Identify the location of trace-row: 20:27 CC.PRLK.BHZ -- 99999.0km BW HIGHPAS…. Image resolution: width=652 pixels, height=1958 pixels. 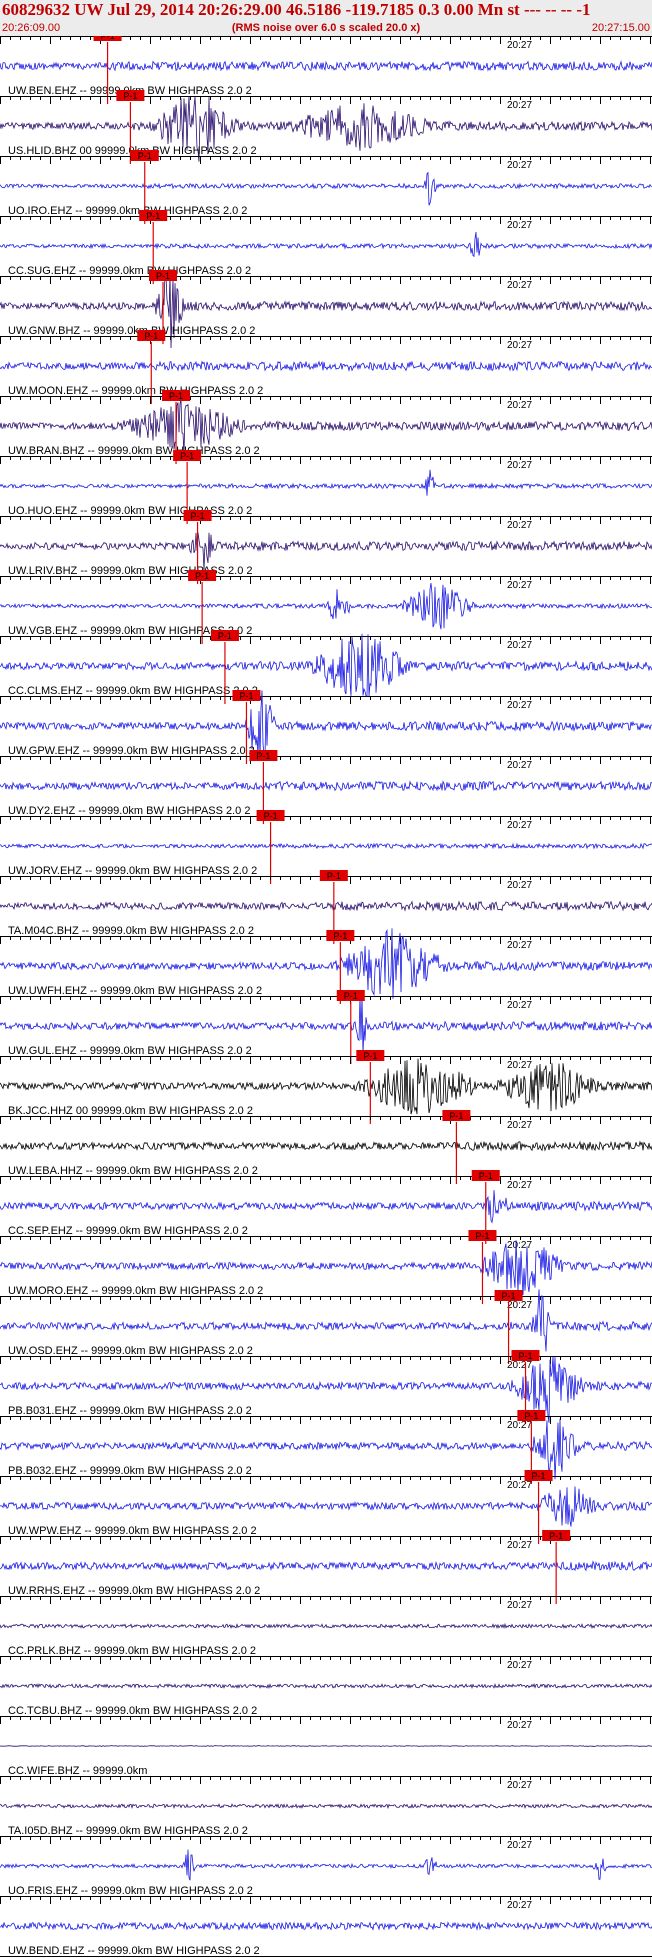
(326, 1626).